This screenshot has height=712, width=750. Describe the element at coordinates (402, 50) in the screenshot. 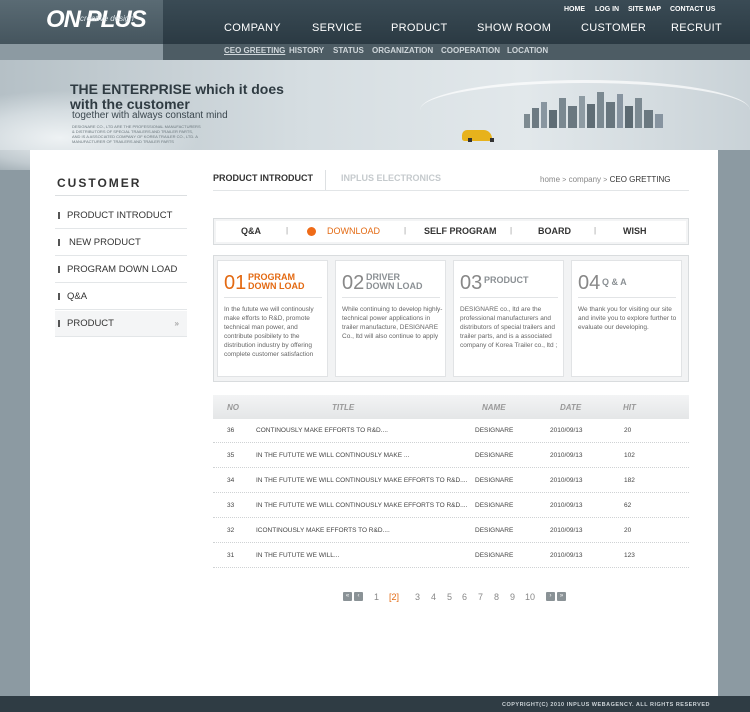

I see `subnav-organization: ORGANIZATION` at that location.